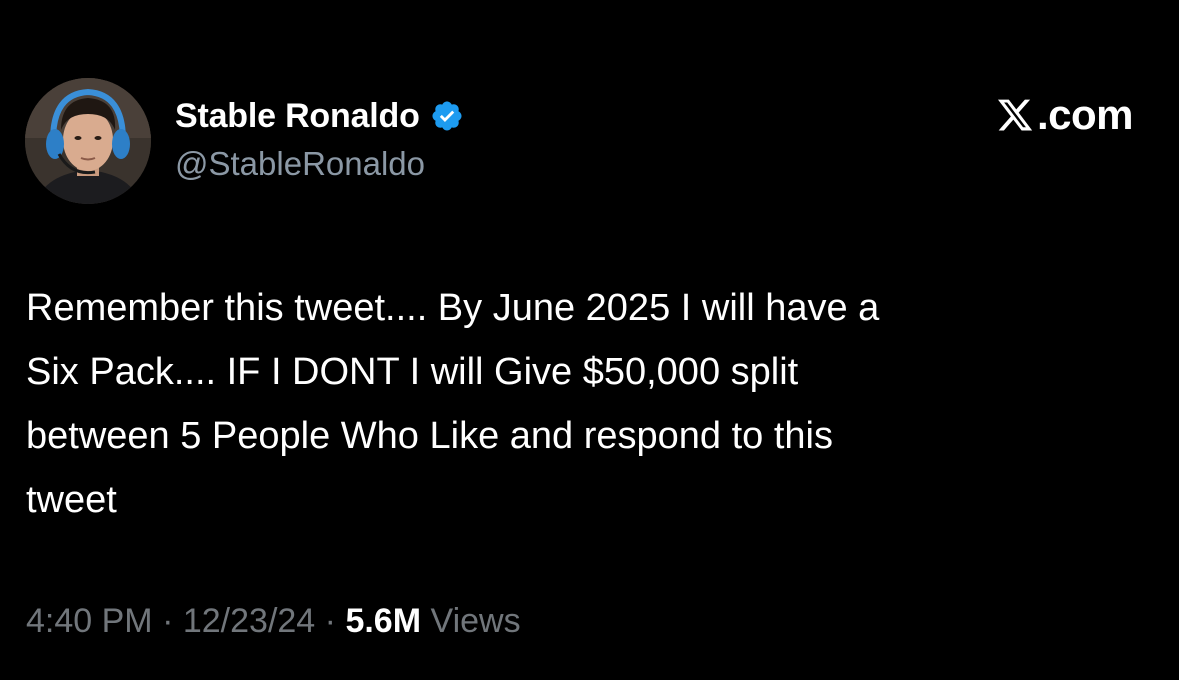 Image resolution: width=1179 pixels, height=680 pixels. Describe the element at coordinates (71, 500) in the screenshot. I see `tweet-text-line: tweet` at that location.